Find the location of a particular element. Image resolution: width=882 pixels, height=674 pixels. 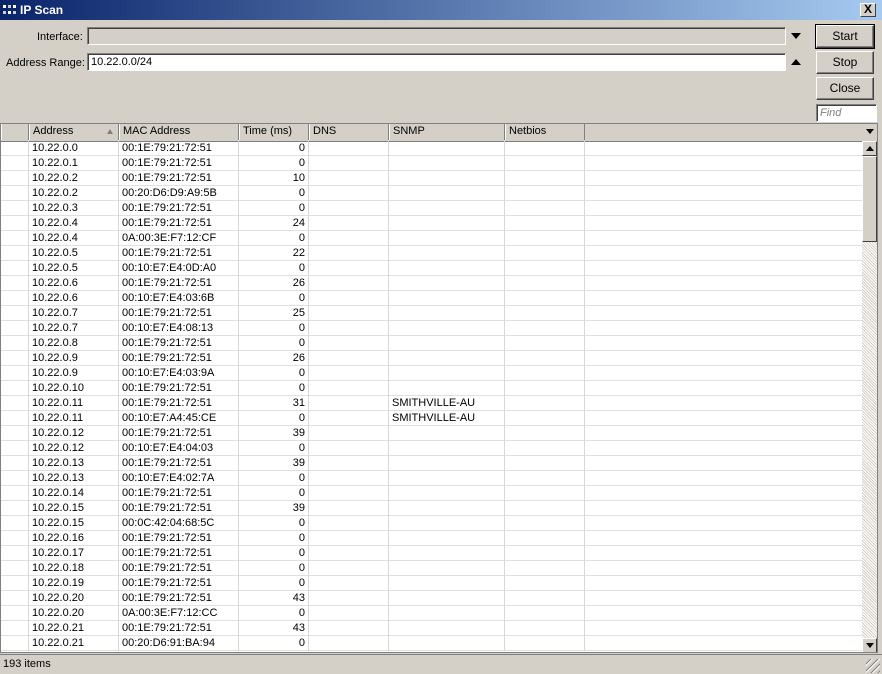

table-row: 10.22.0.6 00:1E:79:21:72:51 26 is located at coordinates (432, 283).